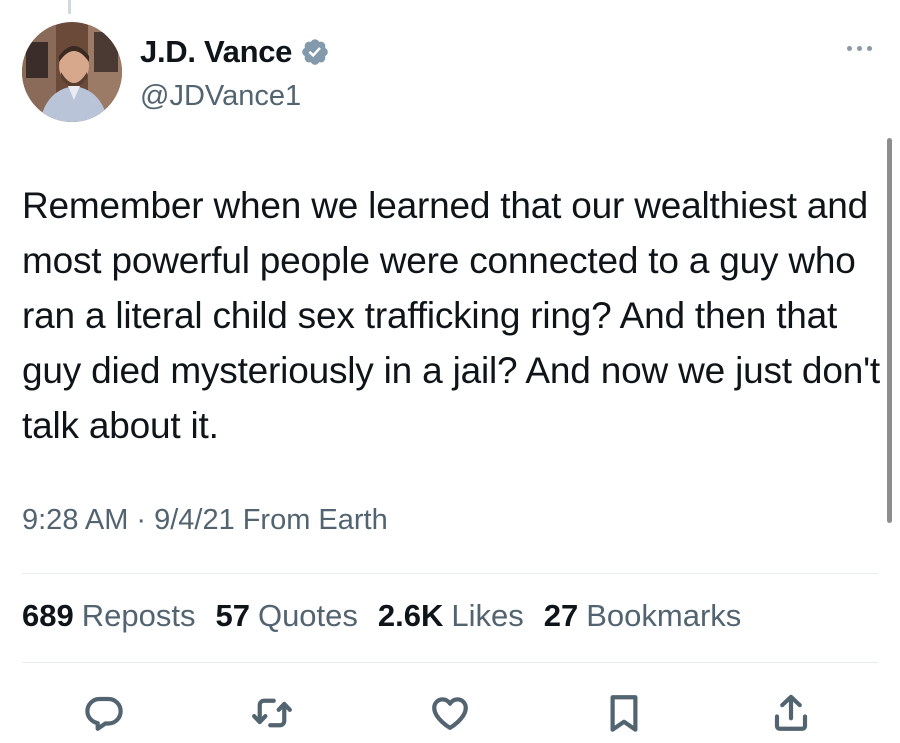 This screenshot has height=743, width=900. I want to click on stat-value: 689, so click(48, 615).